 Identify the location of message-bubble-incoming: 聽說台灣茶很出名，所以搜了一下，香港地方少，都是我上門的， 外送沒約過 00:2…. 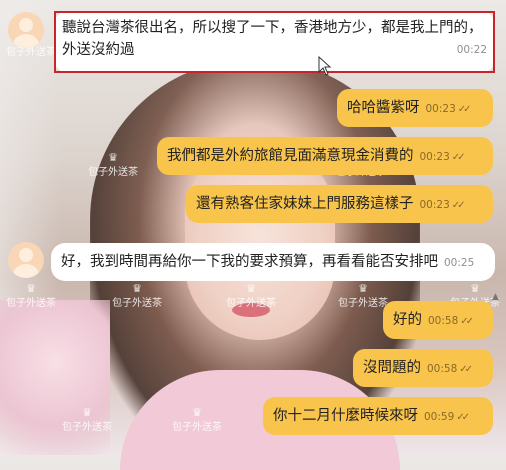
(274, 42).